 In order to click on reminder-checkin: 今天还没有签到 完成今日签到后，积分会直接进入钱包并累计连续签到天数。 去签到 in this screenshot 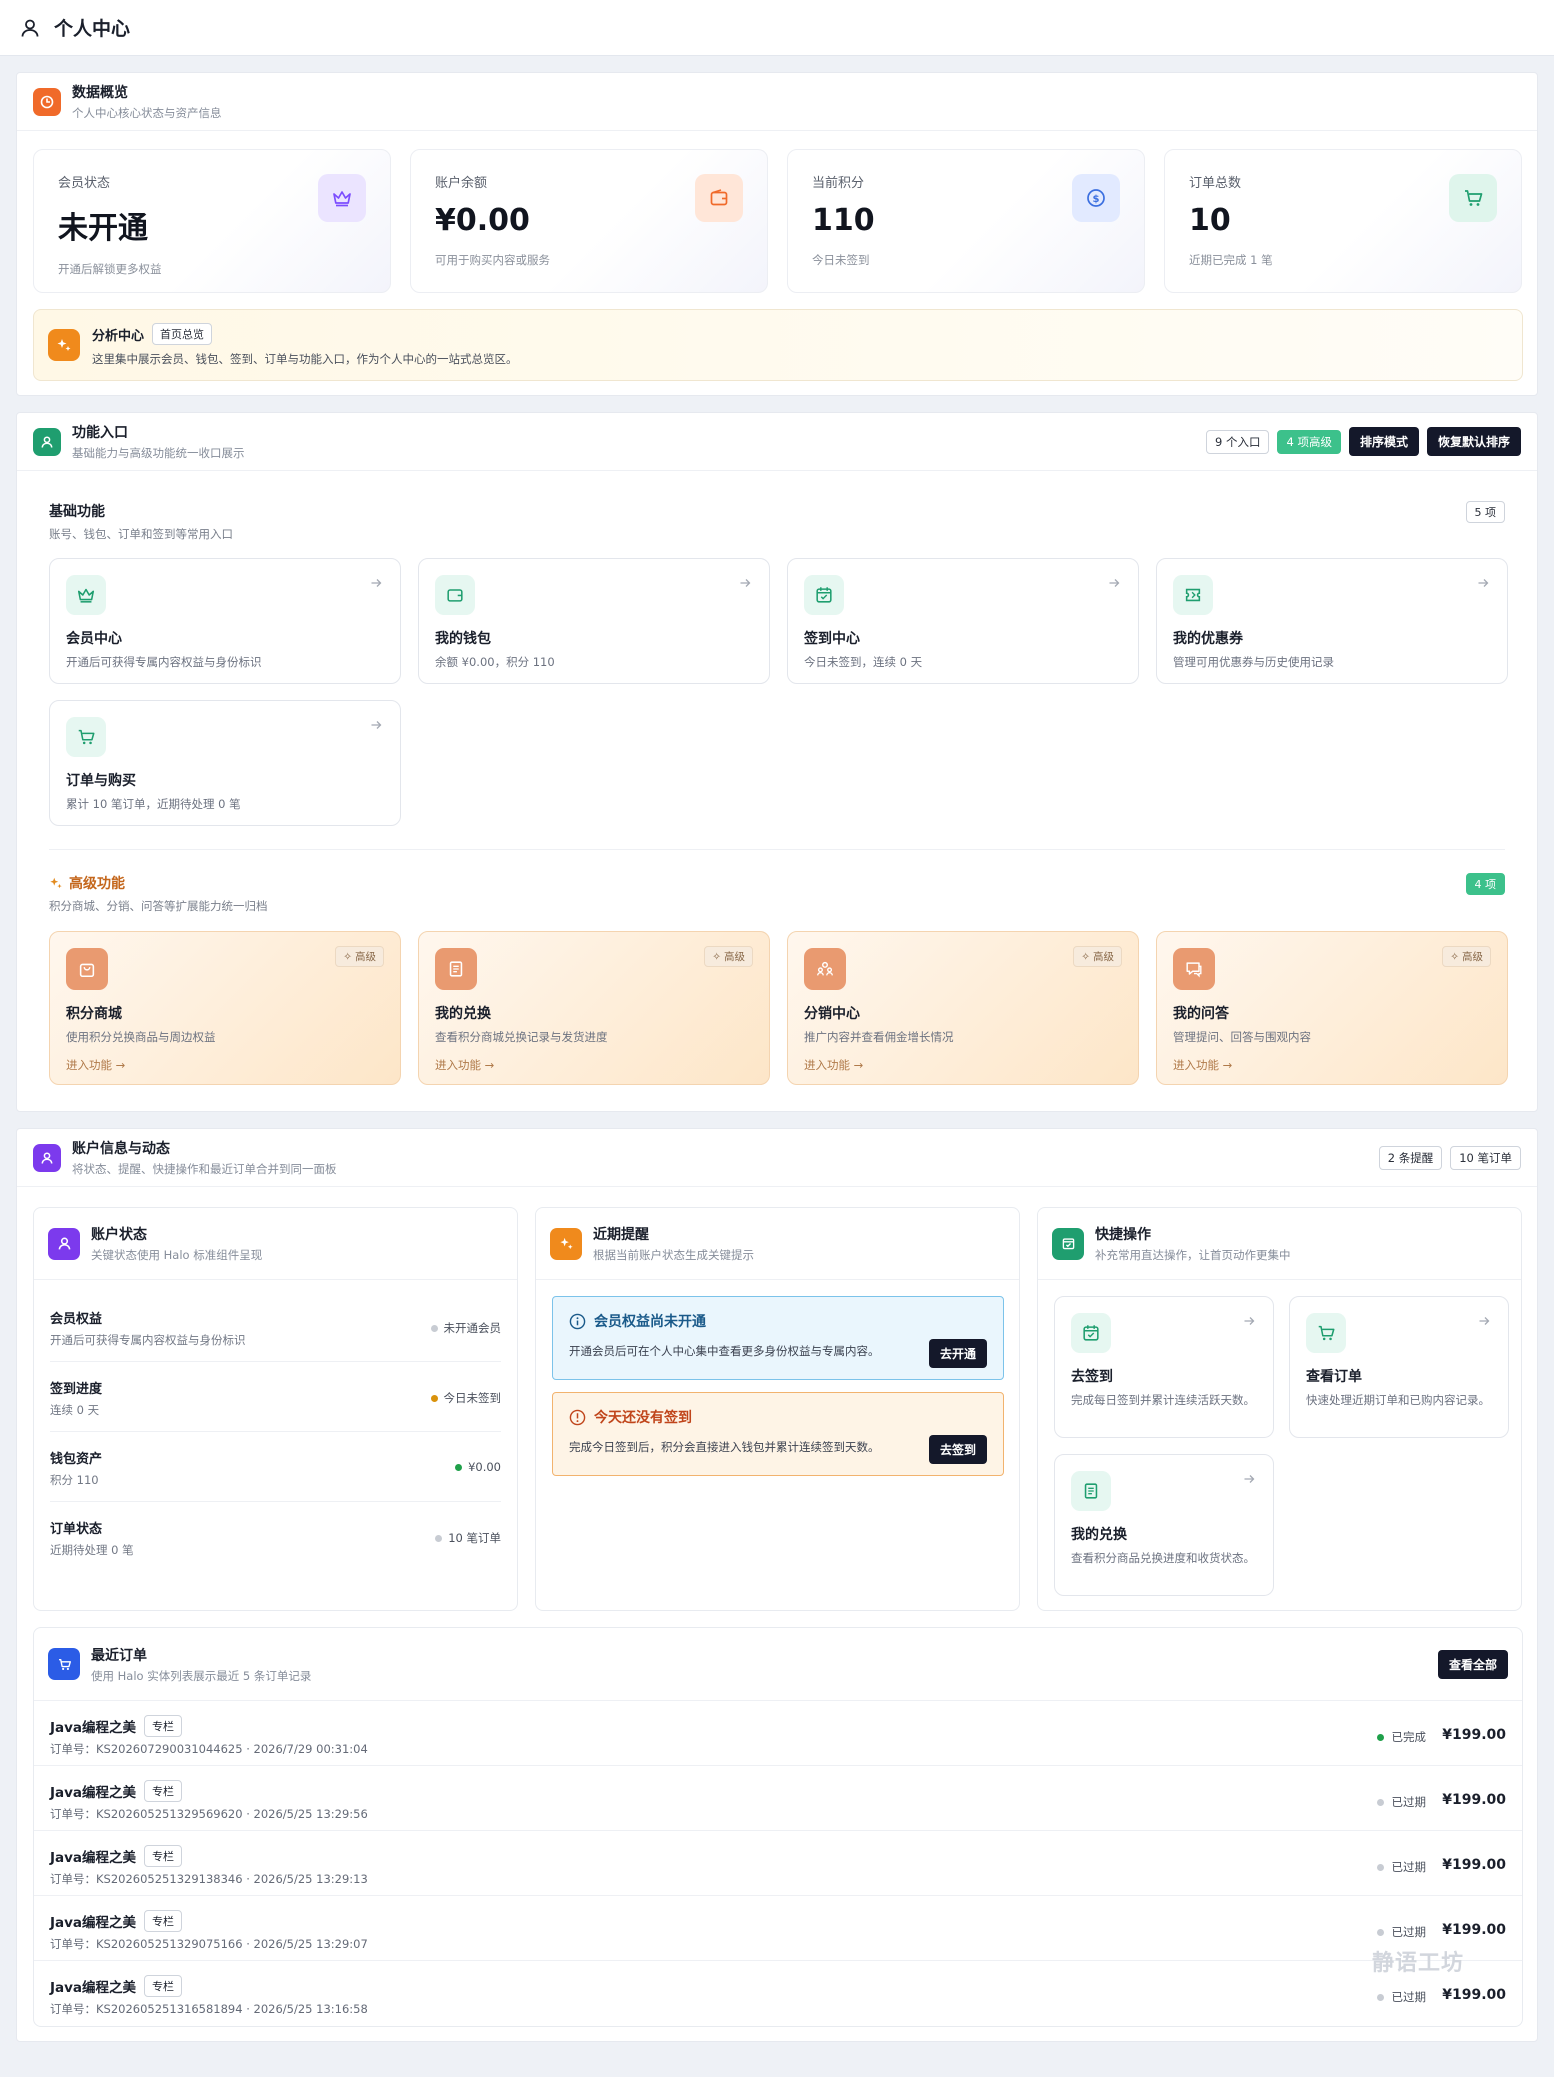, I will do `click(778, 1434)`.